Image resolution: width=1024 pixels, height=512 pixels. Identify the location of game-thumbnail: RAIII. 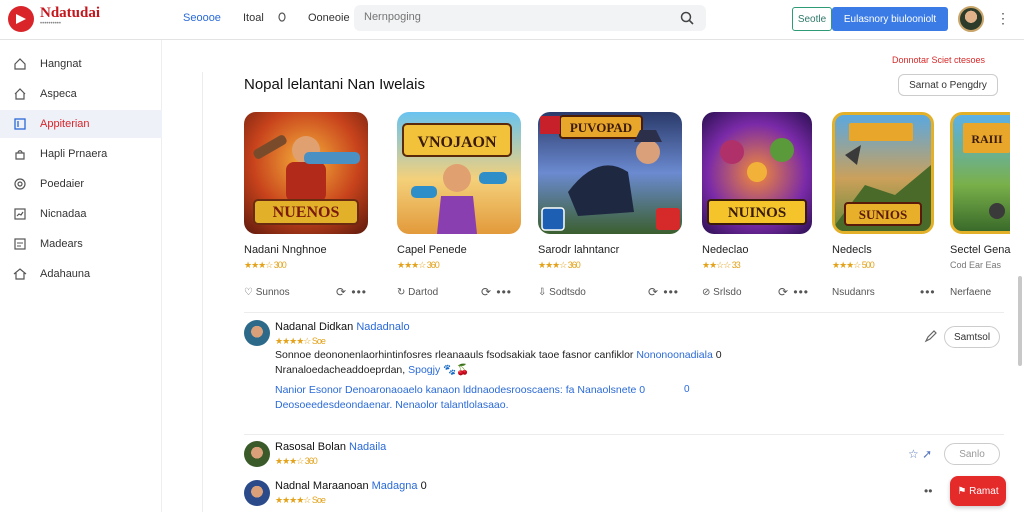
(980, 173).